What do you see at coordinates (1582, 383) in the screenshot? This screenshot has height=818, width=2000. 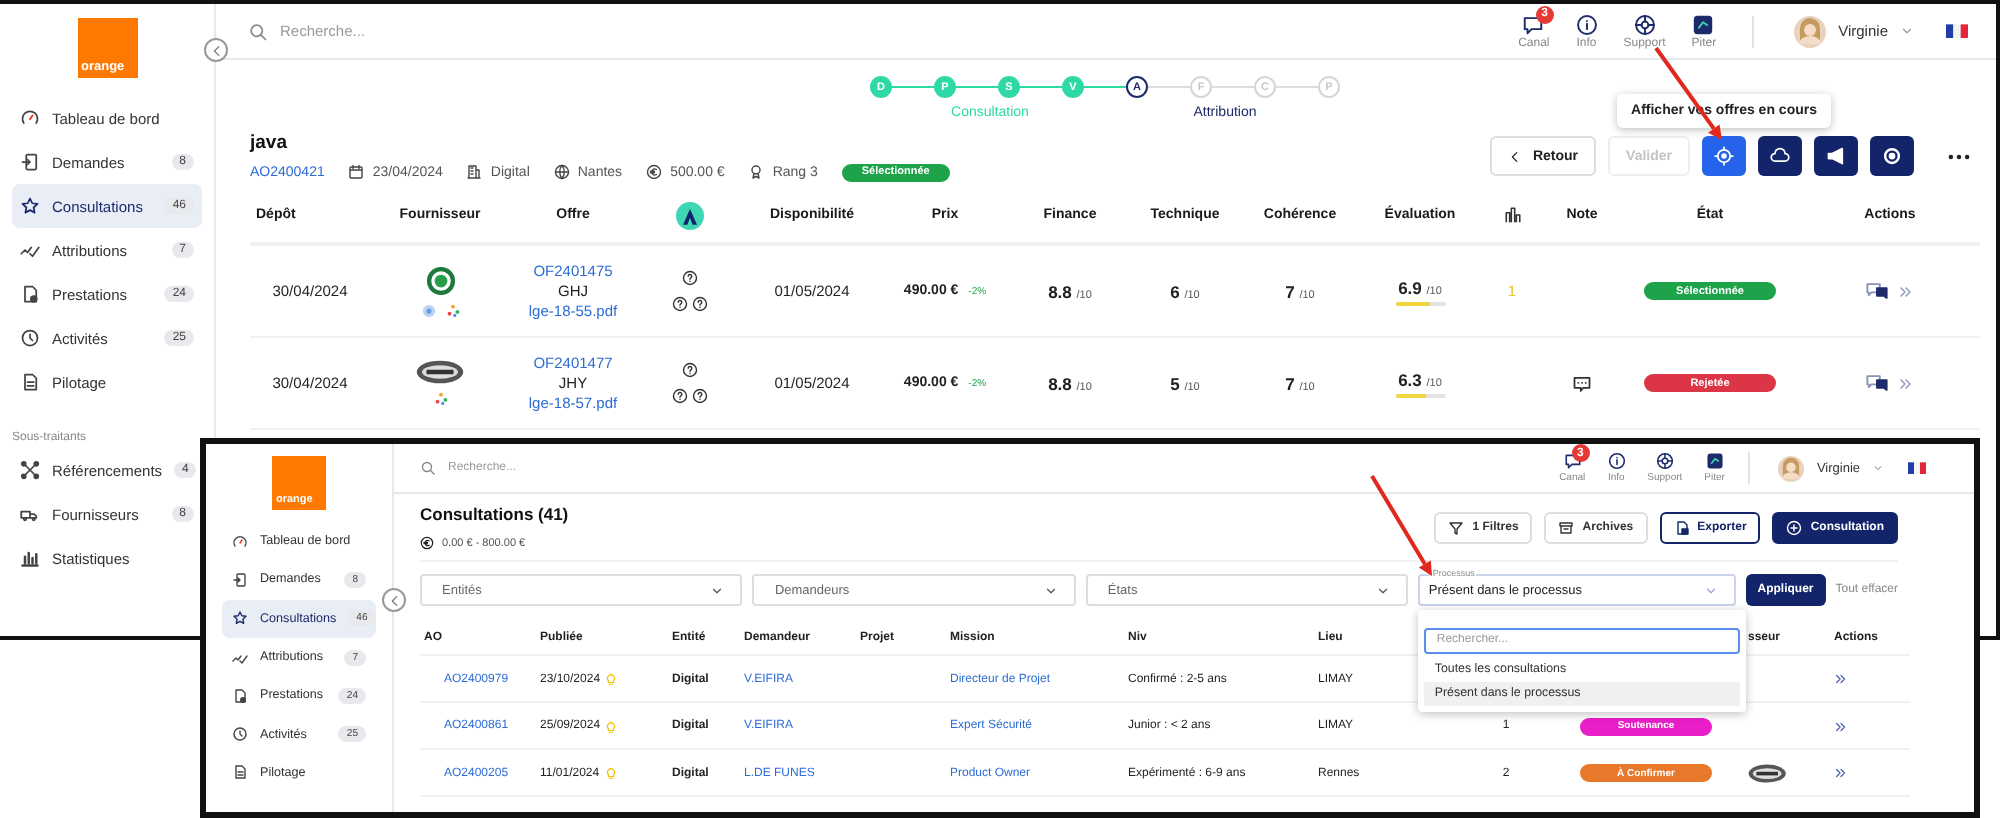 I see `comment-icon` at bounding box center [1582, 383].